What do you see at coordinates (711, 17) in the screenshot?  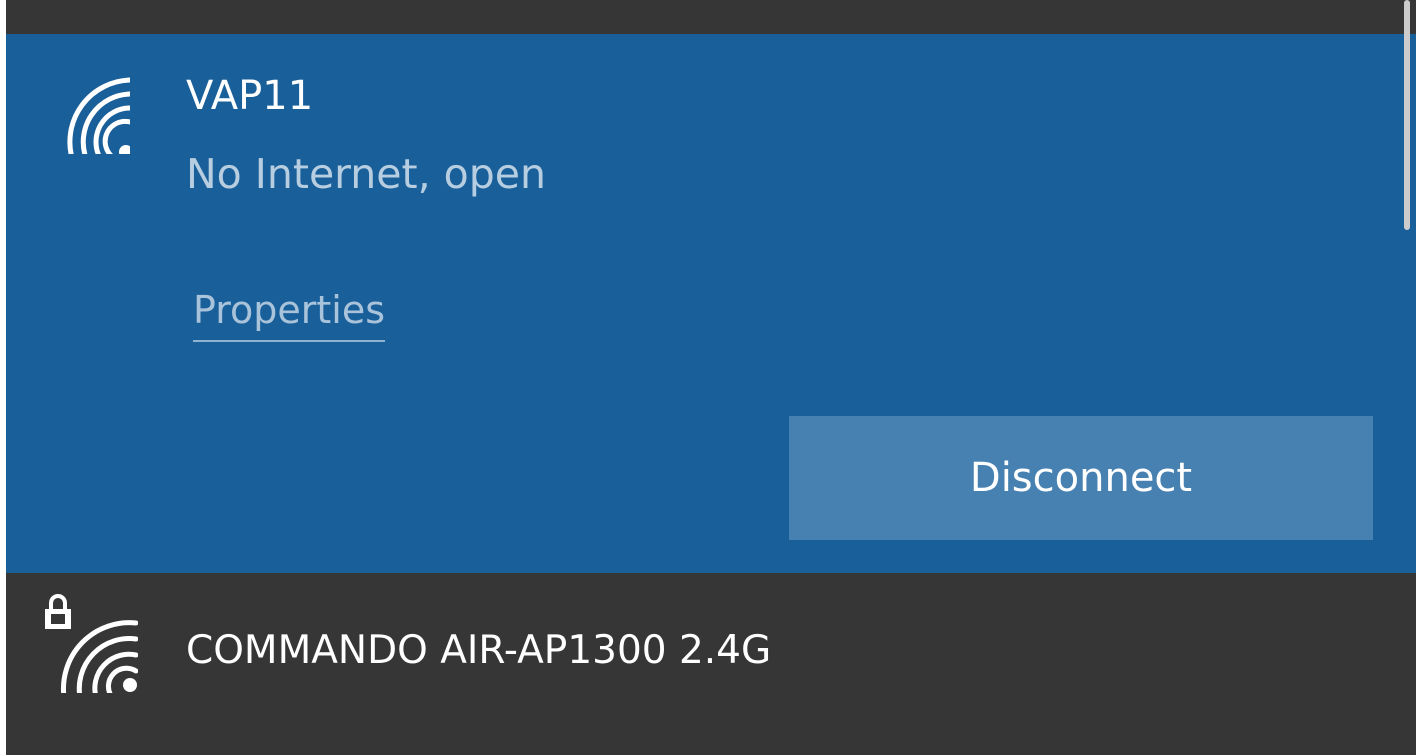 I see `flyout-top-edge` at bounding box center [711, 17].